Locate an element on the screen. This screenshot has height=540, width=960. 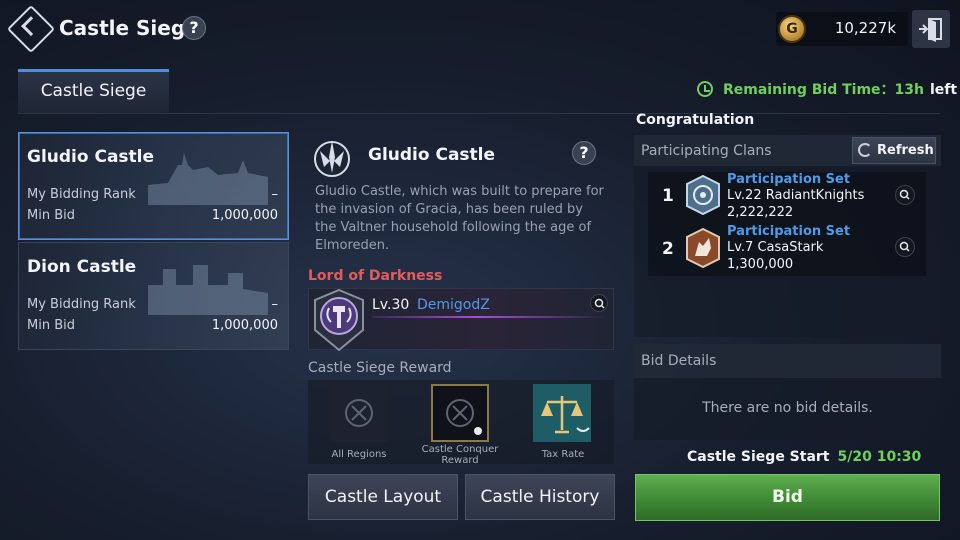
lord-title: Lord of Darkness is located at coordinates (375, 276).